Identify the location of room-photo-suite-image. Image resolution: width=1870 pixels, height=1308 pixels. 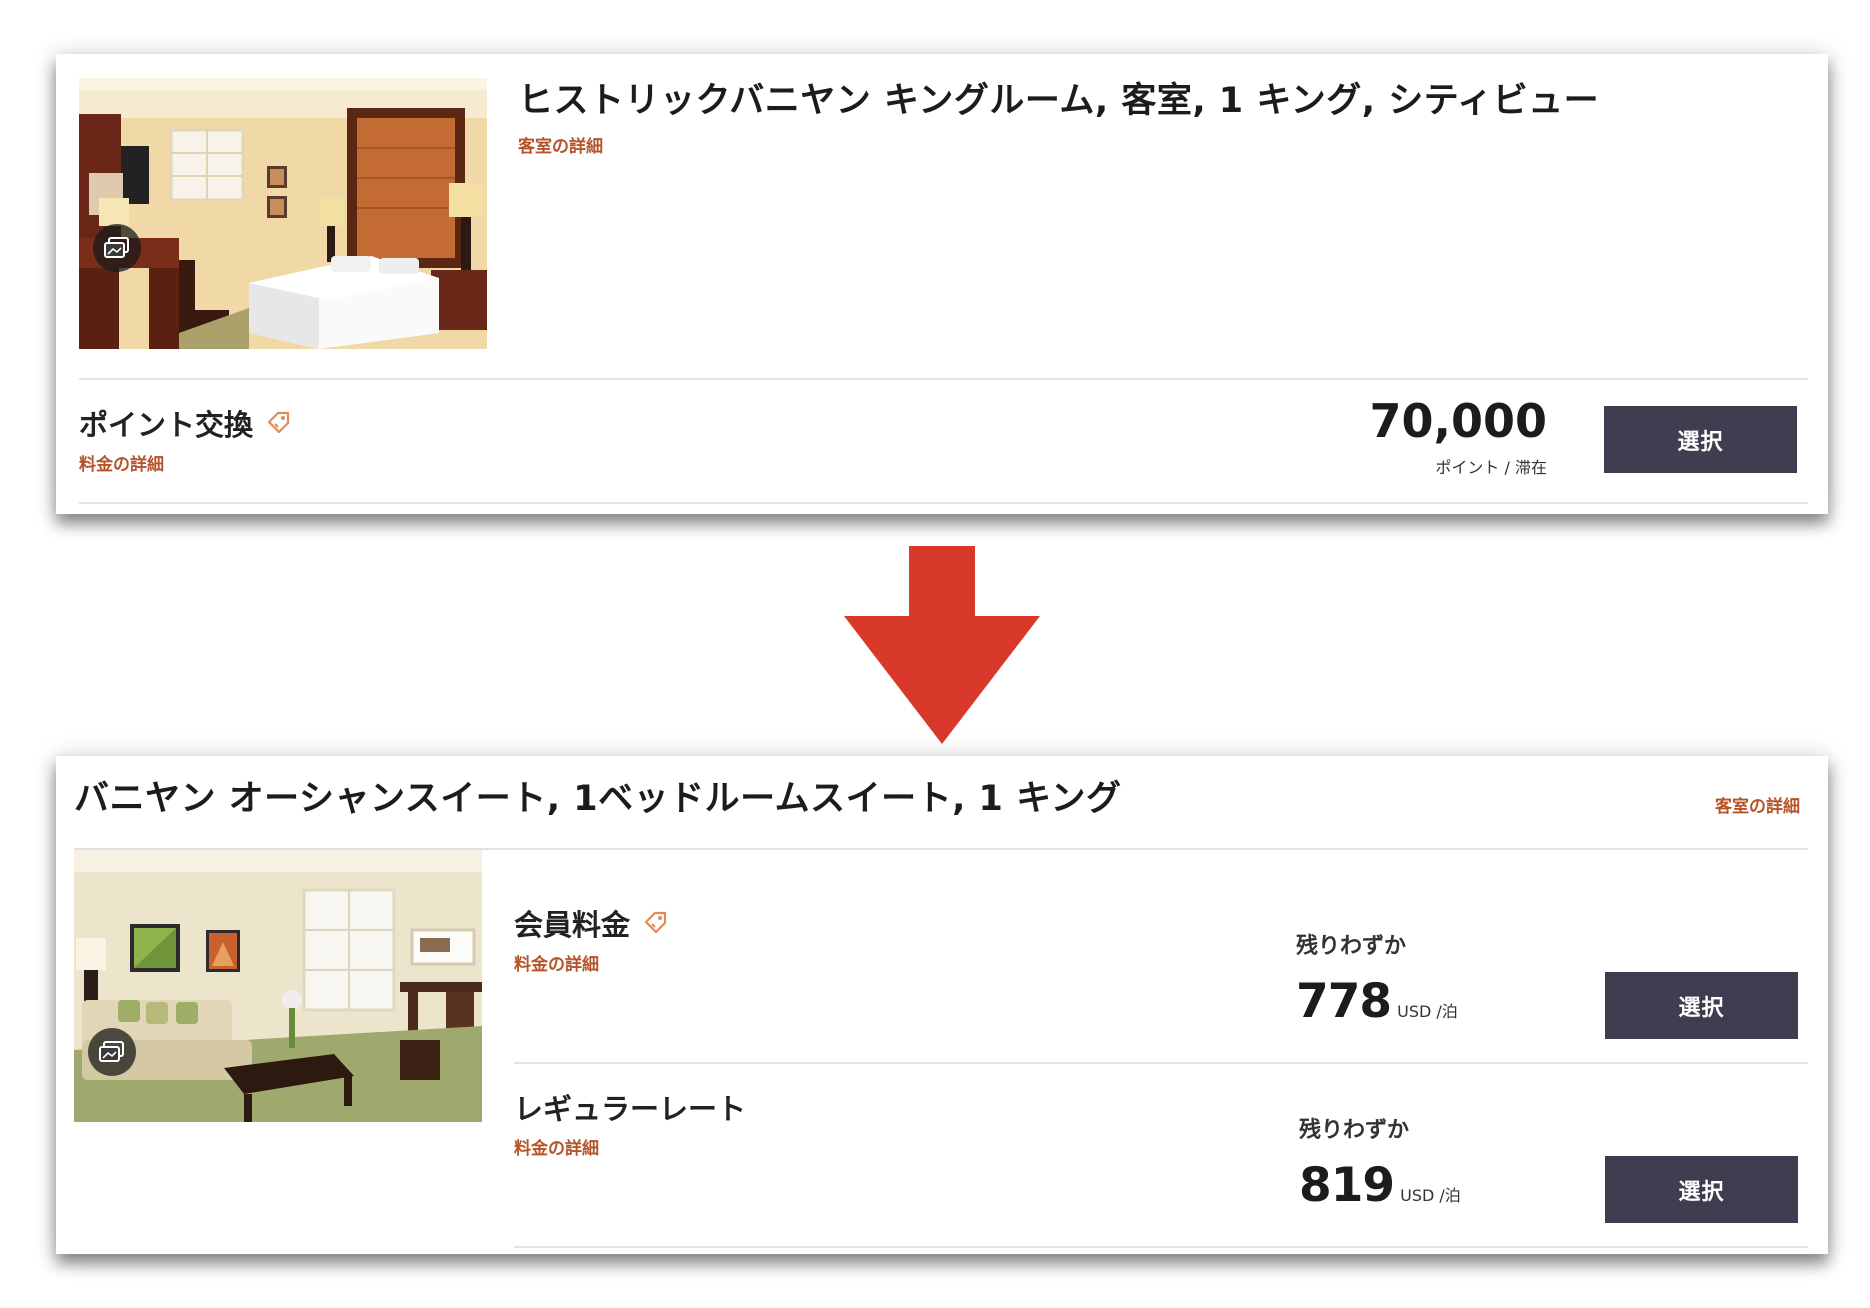
(278, 986).